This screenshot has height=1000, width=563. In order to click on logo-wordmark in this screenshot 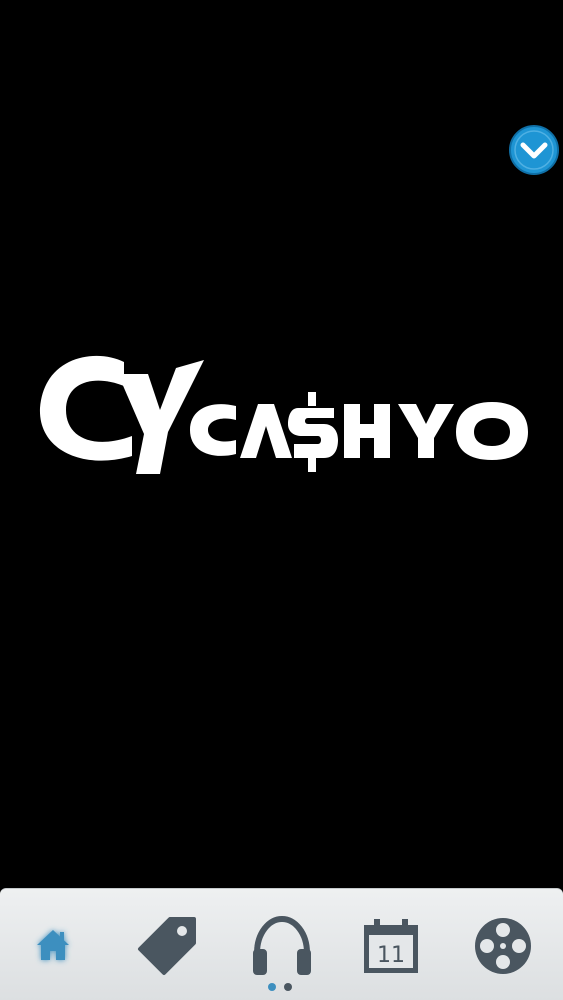, I will do `click(283, 414)`.